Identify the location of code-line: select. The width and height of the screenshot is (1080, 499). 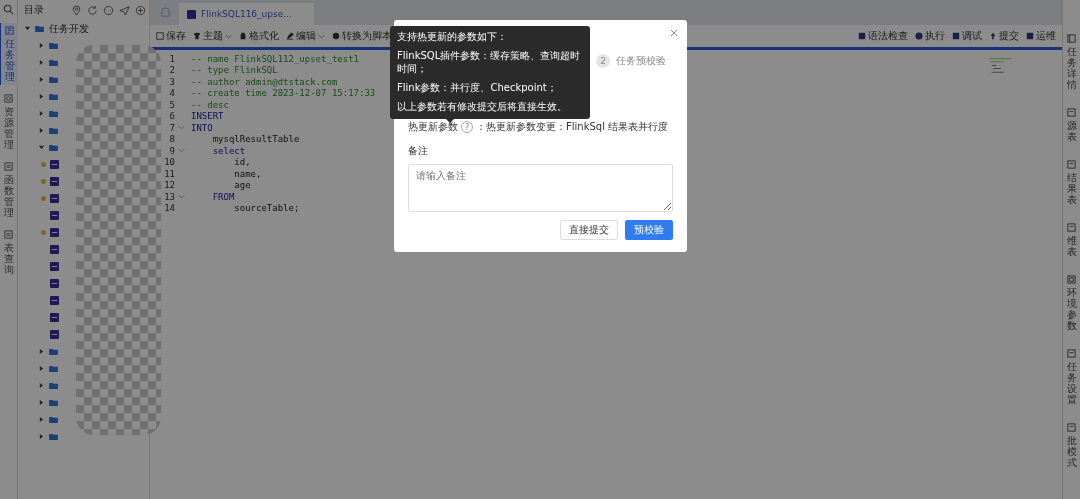
(228, 150).